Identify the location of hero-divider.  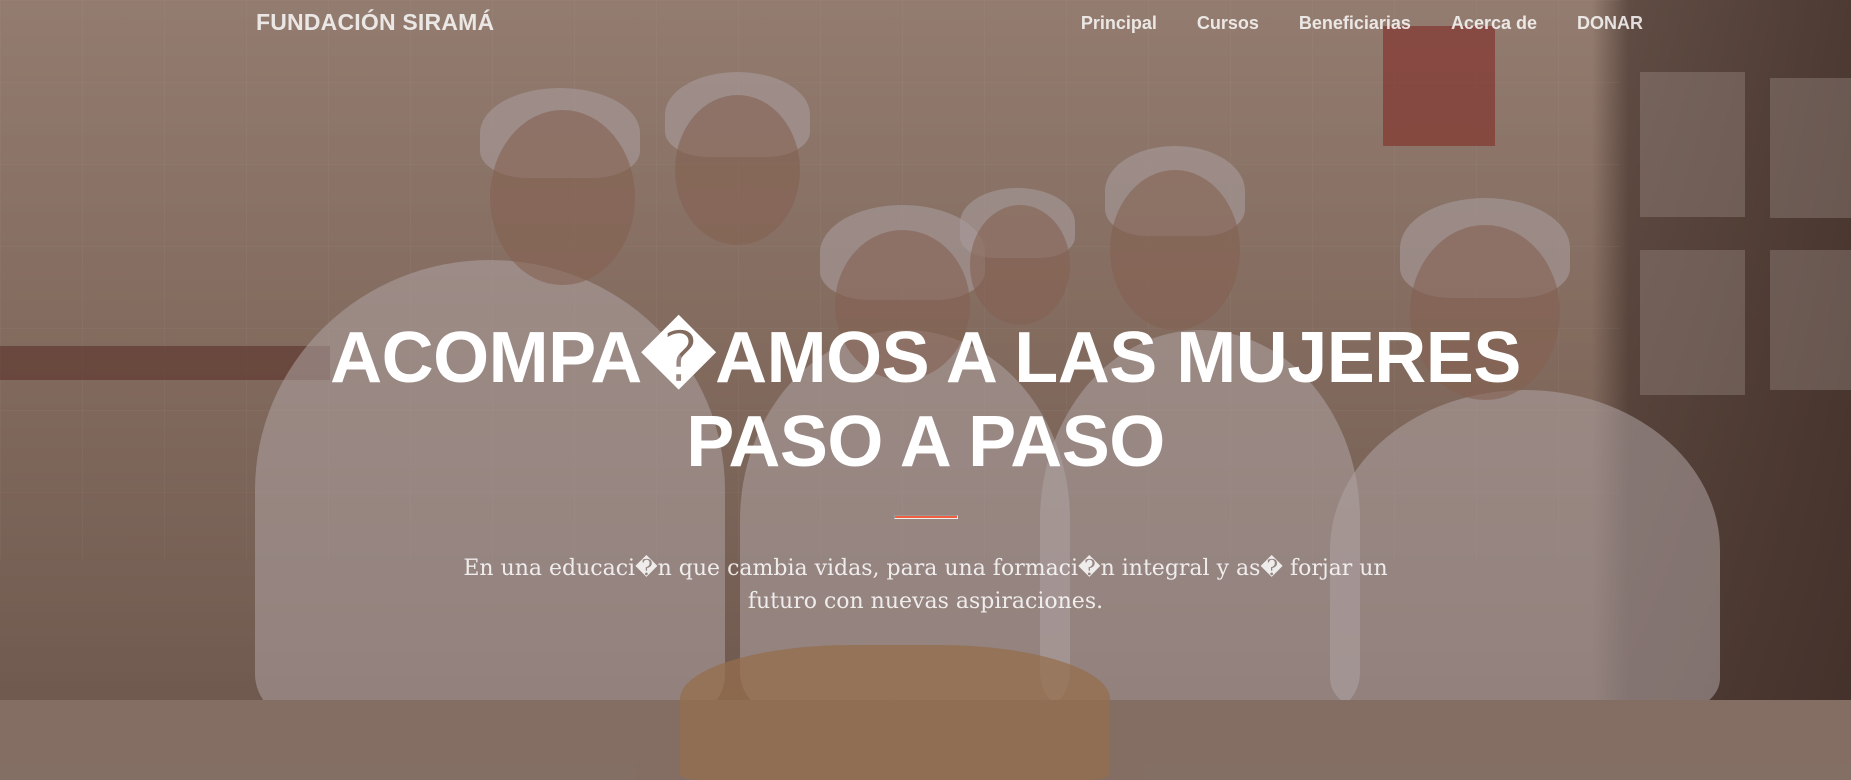
(925, 517).